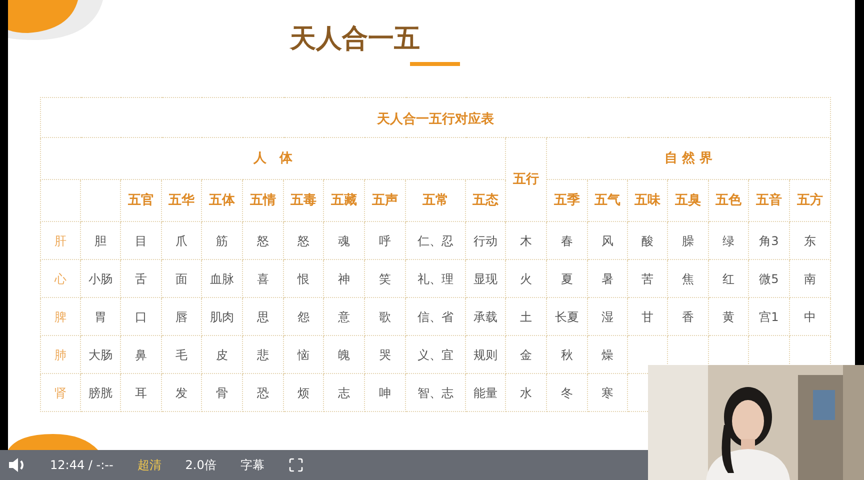  What do you see at coordinates (344, 241) in the screenshot?
I see `table-cell: 魂` at bounding box center [344, 241].